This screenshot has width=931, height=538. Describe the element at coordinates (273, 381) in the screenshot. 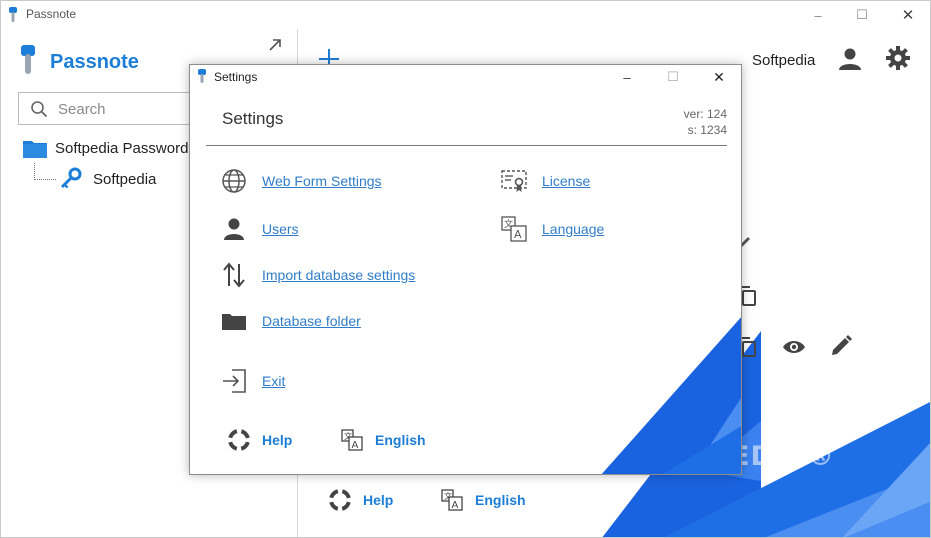

I see `exit-link: Exit` at that location.